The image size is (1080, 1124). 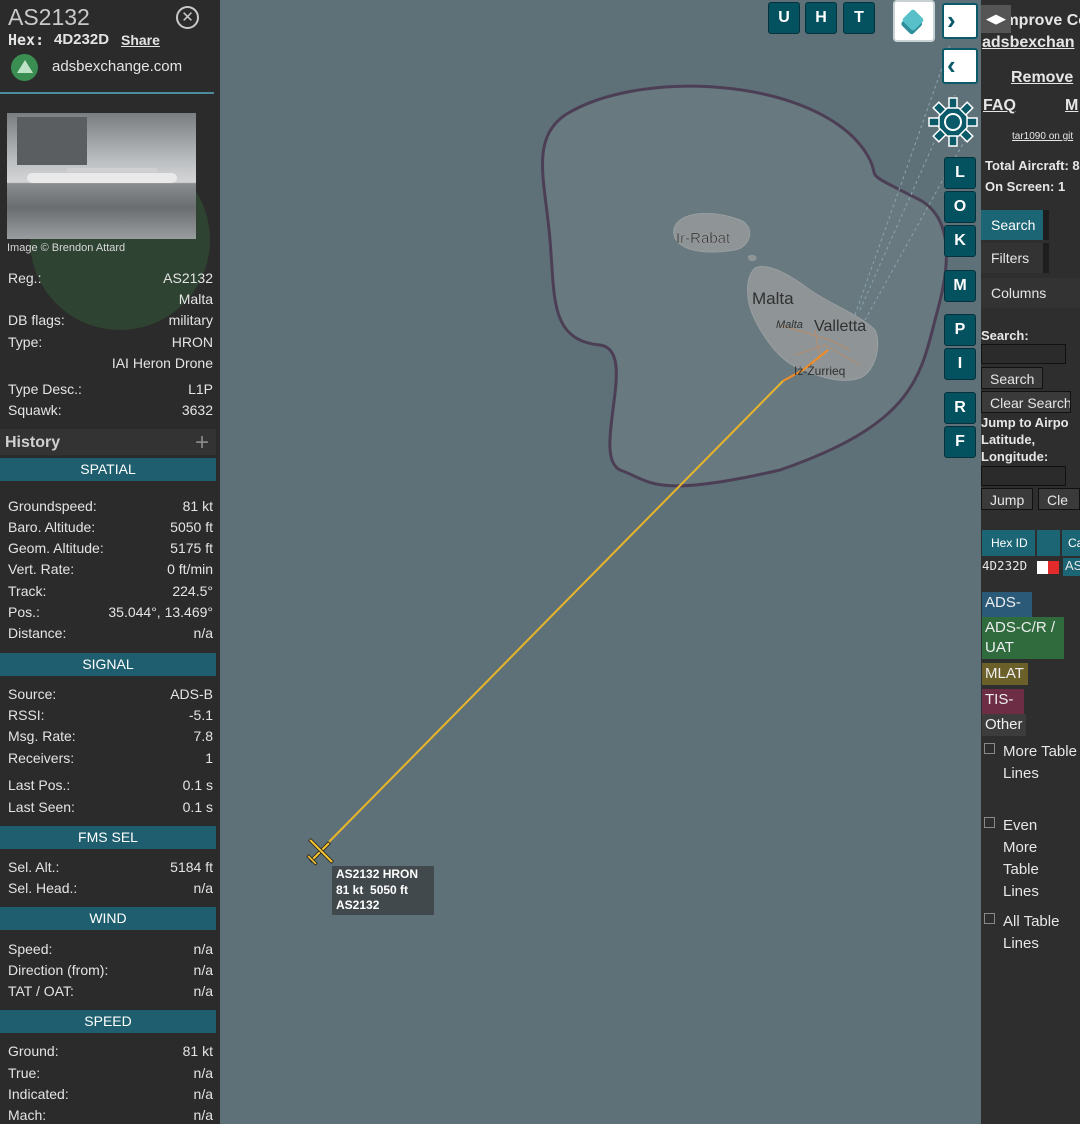 What do you see at coordinates (960, 364) in the screenshot?
I see `i-button: I` at bounding box center [960, 364].